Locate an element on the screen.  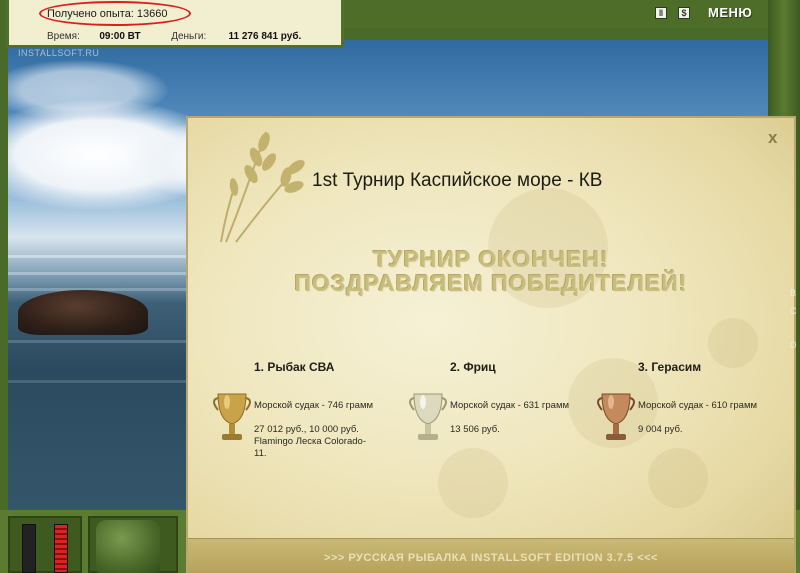
close-button: x is located at coordinates (772, 138).